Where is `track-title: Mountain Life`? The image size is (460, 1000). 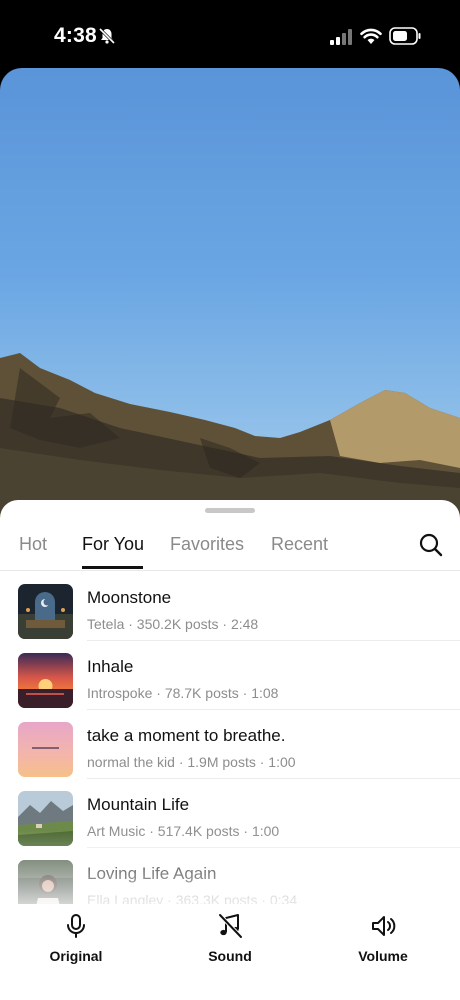
track-title: Mountain Life is located at coordinates (138, 804).